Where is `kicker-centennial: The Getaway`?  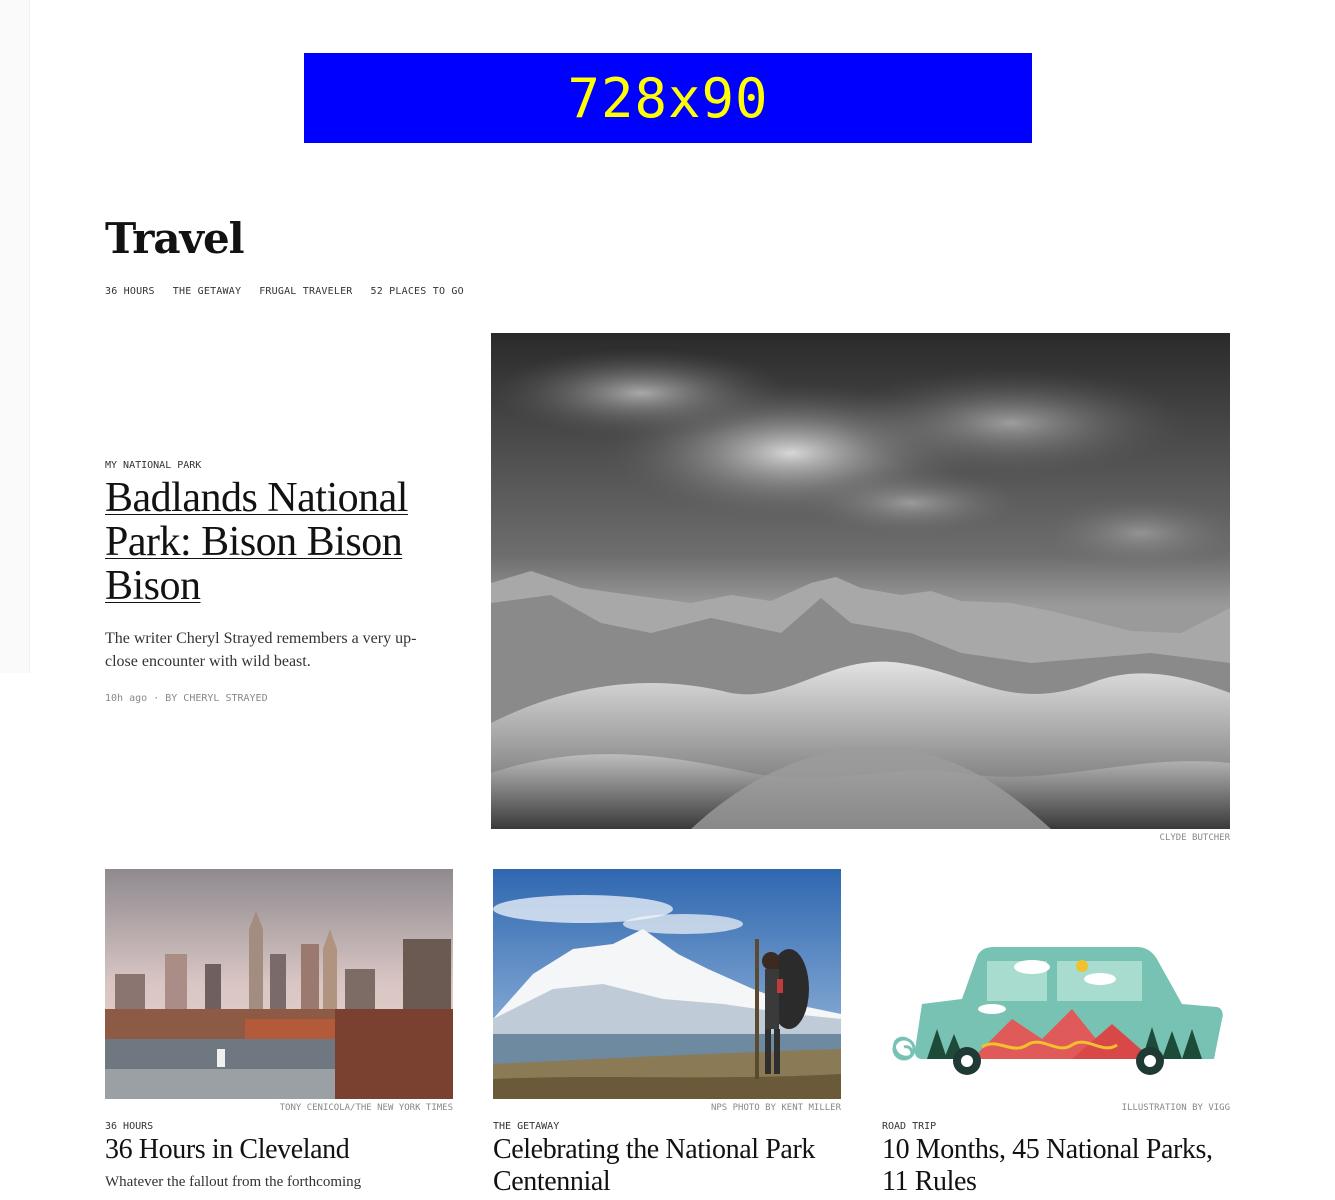
kicker-centennial: The Getaway is located at coordinates (667, 1126).